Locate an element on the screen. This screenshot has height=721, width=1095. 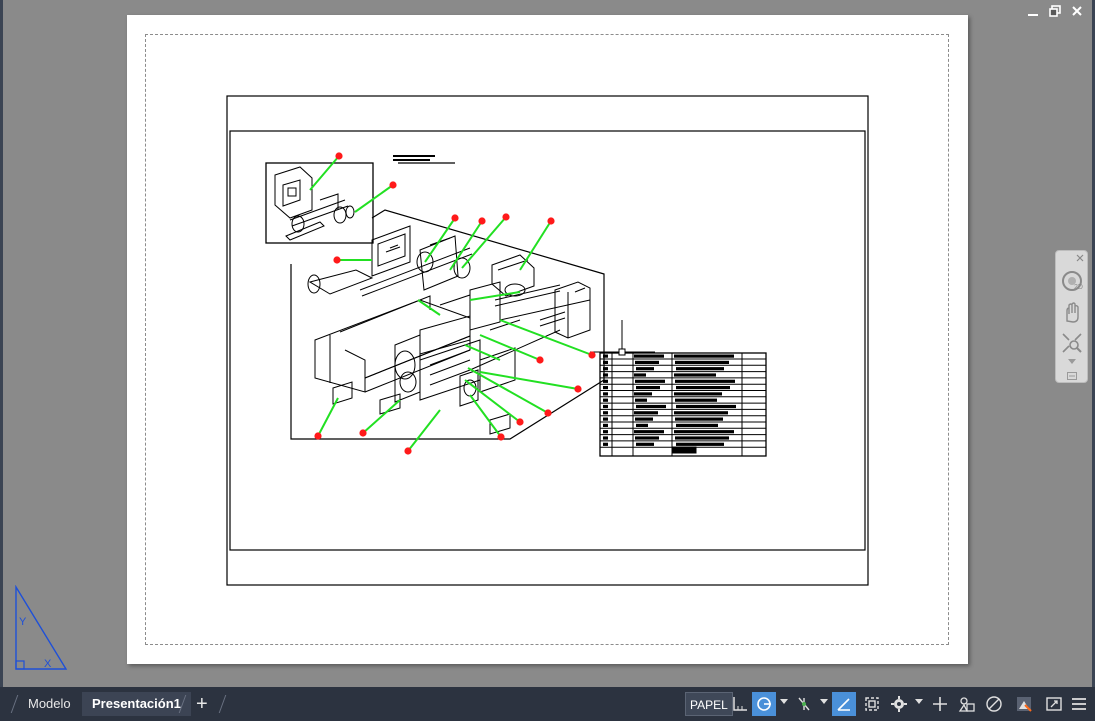
selection-cycling-icon is located at coordinates (872, 704).